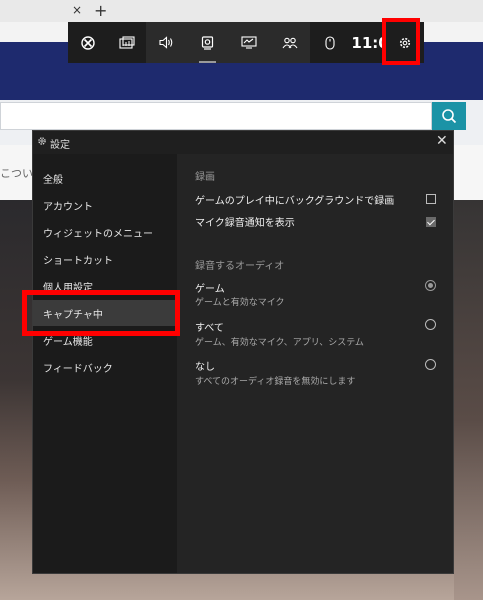  Describe the element at coordinates (240, 303) in the screenshot. I see `audio-option-game-desc: ゲームと有効なマイク` at that location.